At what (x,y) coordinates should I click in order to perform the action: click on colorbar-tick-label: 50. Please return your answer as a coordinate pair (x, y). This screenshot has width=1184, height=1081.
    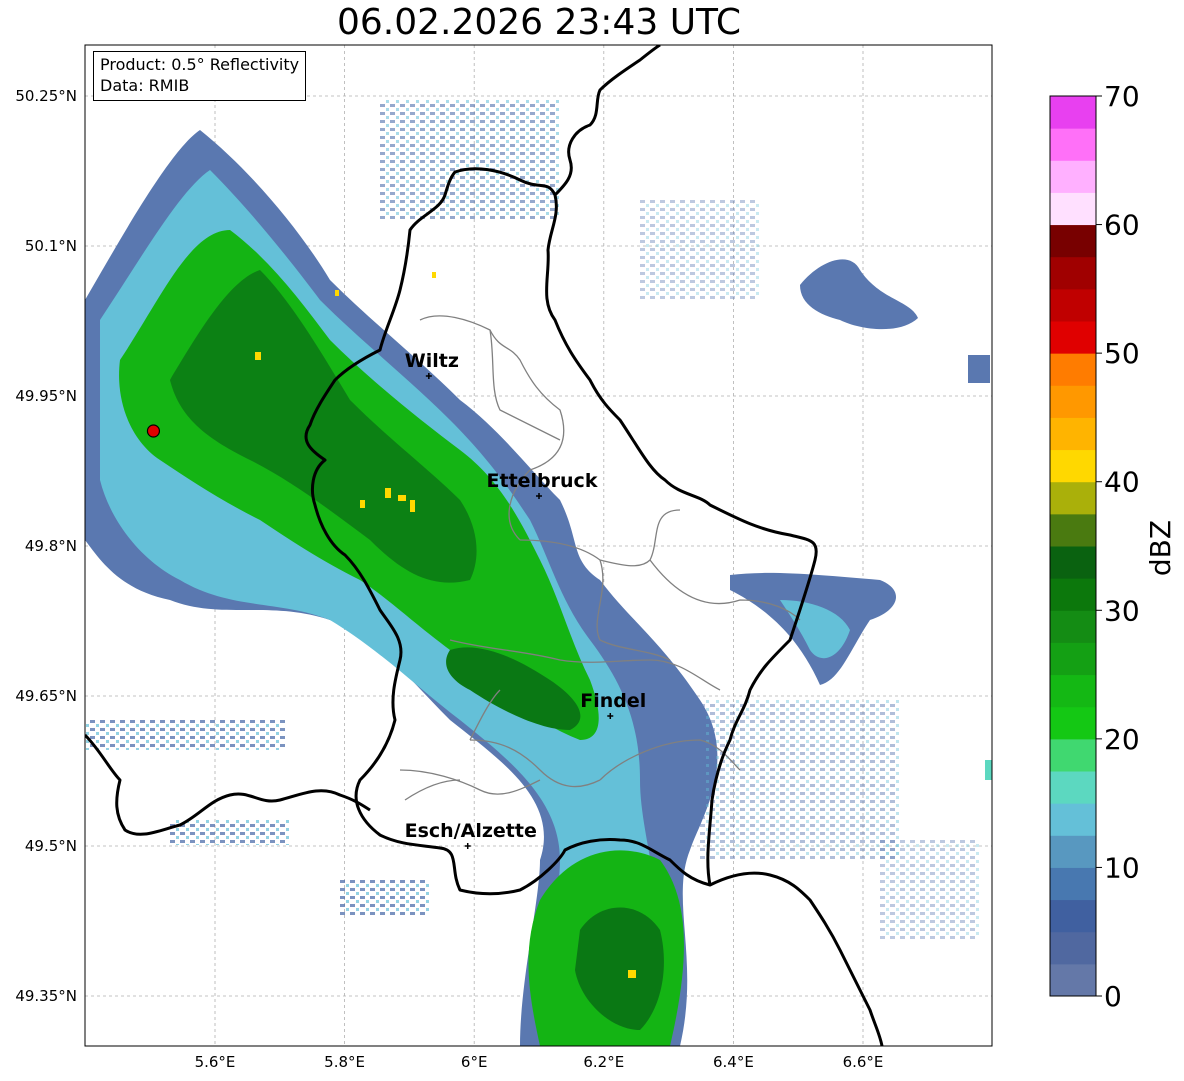
    Looking at the image, I should click on (1122, 353).